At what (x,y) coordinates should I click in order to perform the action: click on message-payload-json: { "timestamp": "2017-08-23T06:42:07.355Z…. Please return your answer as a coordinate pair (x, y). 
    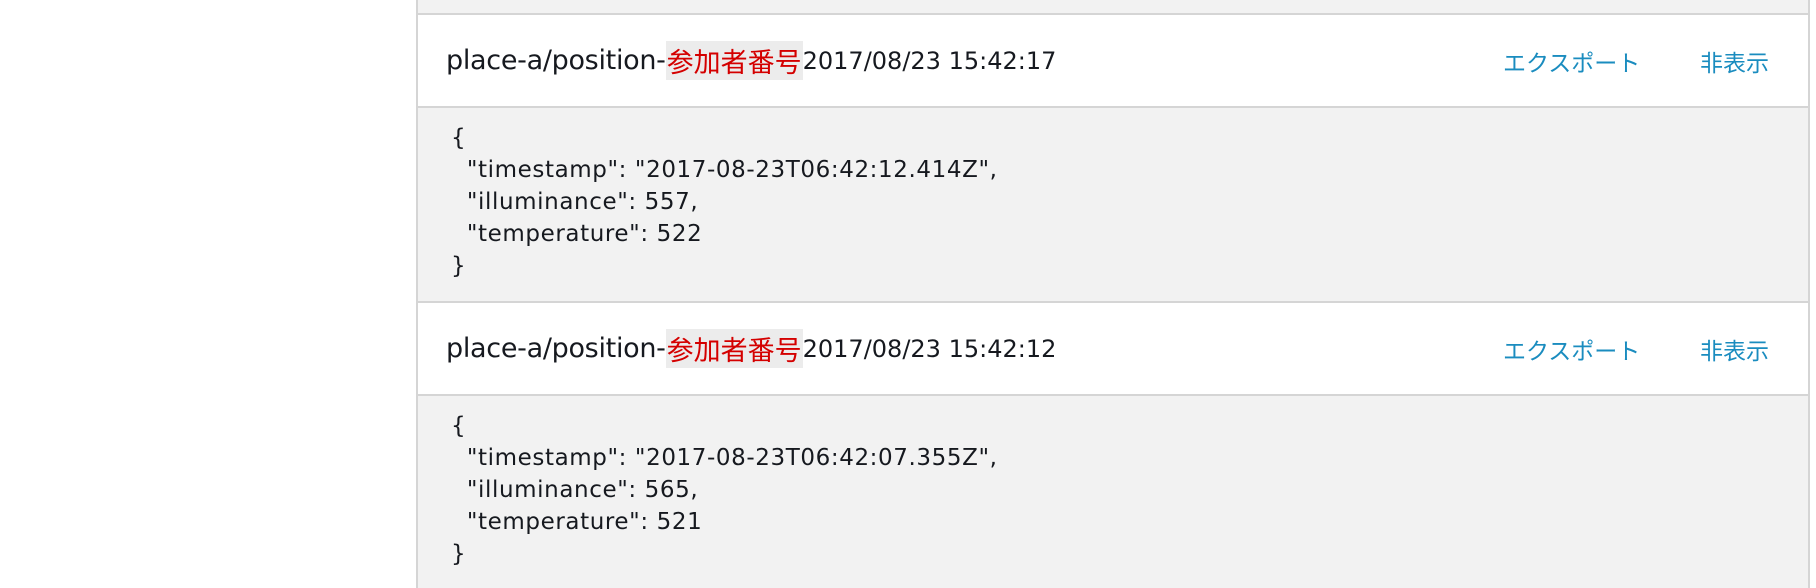
    Looking at the image, I should click on (724, 490).